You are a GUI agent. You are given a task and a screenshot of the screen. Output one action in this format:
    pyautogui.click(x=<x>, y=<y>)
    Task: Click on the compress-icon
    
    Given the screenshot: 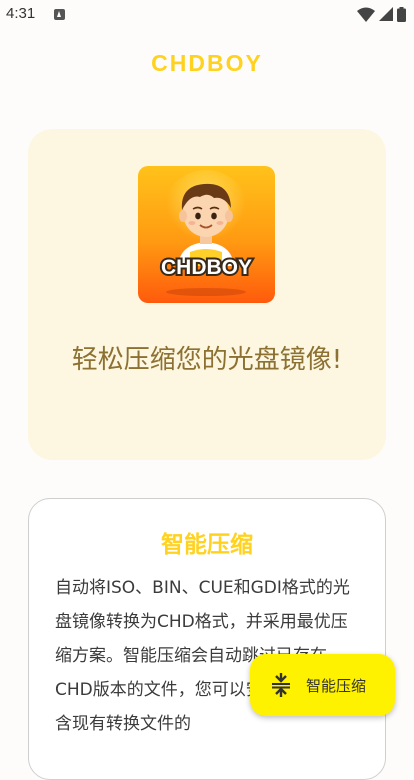 What is the action you would take?
    pyautogui.click(x=281, y=685)
    